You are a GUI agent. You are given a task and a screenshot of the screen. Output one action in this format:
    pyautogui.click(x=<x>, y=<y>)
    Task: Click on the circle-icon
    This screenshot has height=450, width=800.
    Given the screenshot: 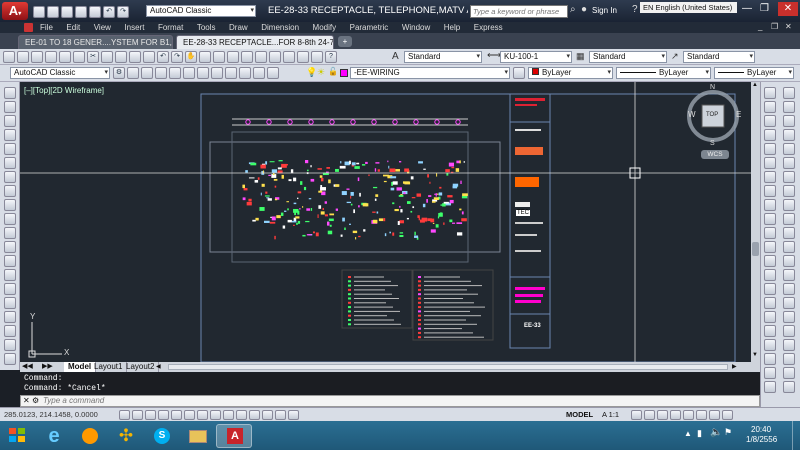 What is the action you would take?
    pyautogui.click(x=10, y=177)
    